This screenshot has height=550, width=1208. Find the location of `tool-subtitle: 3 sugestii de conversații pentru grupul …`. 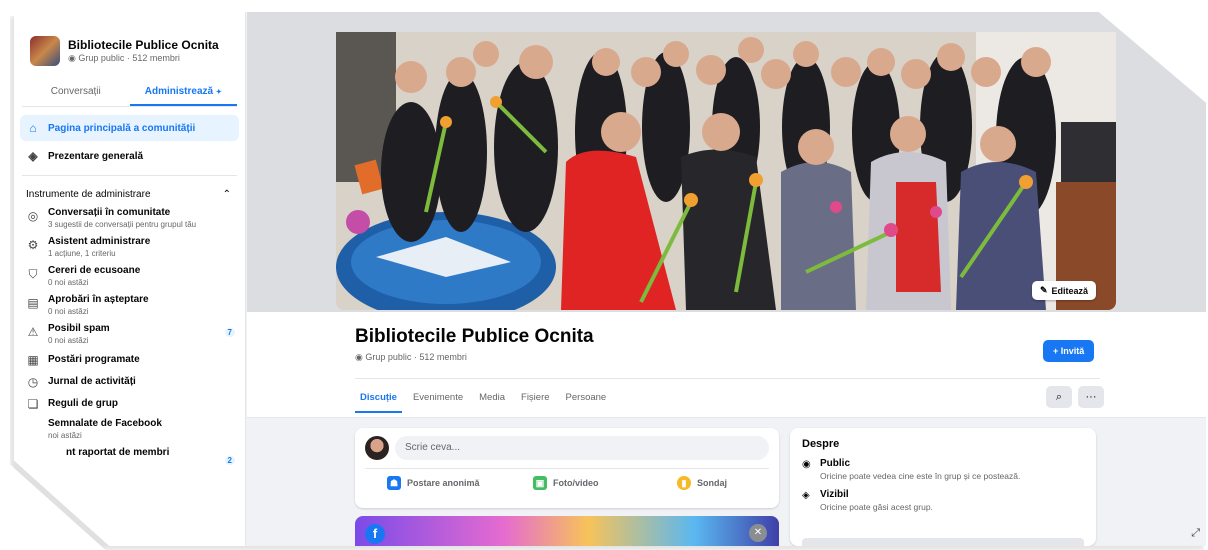

tool-subtitle: 3 sugestii de conversații pentru grupul … is located at coordinates (122, 224).